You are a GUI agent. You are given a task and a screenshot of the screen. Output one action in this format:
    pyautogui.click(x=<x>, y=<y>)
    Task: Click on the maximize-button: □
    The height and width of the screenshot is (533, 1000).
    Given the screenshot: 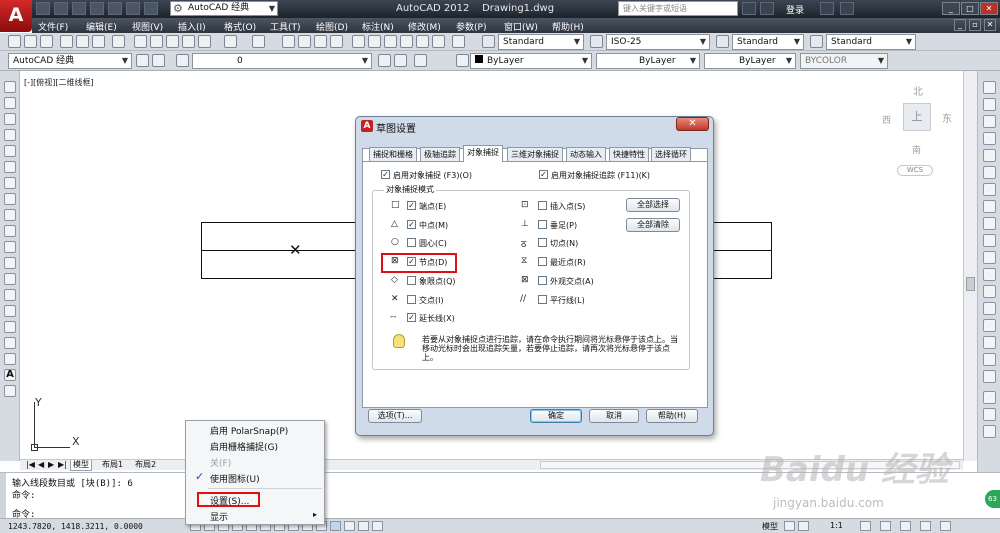 What is the action you would take?
    pyautogui.click(x=970, y=8)
    